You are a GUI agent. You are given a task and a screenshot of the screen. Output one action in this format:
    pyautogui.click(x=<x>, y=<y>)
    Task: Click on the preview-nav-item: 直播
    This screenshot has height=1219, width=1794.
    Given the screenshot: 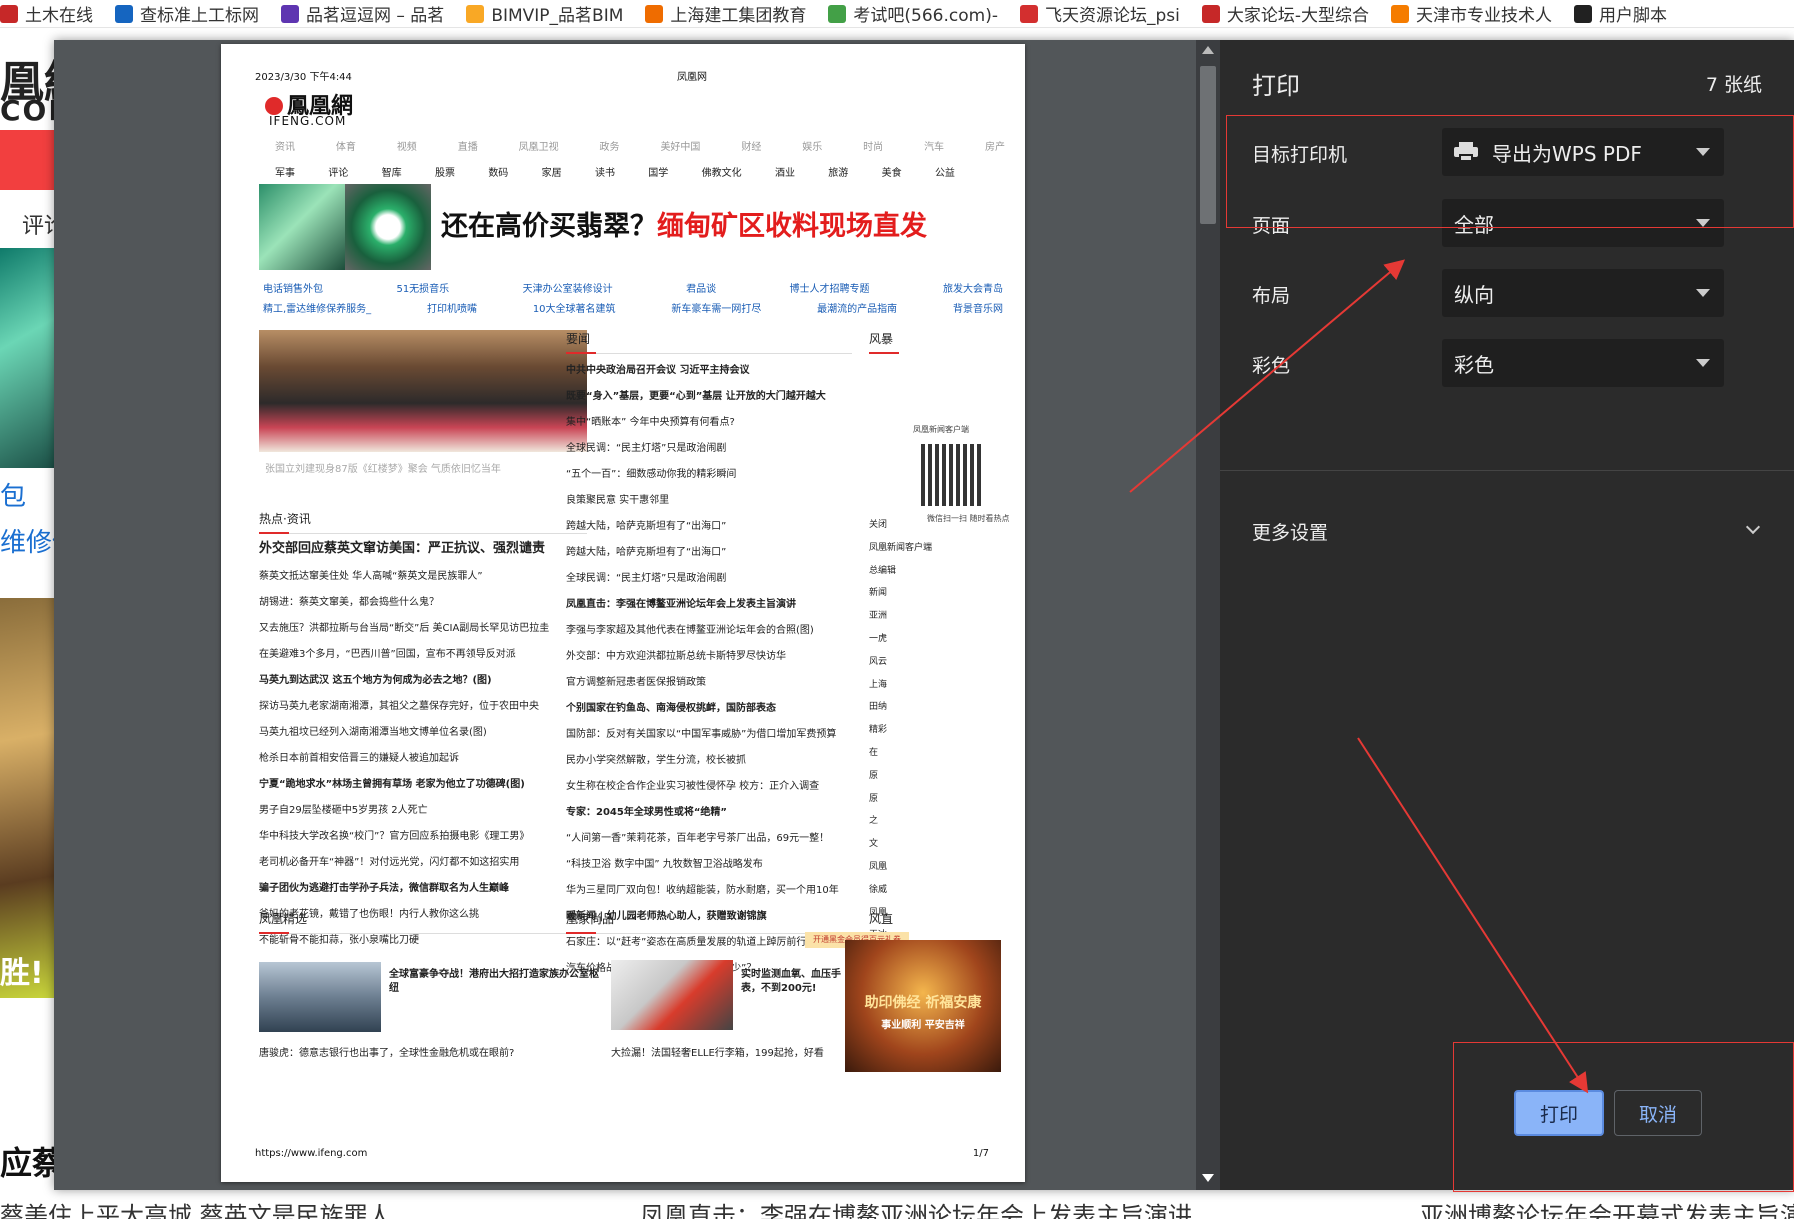 What is the action you would take?
    pyautogui.click(x=467, y=147)
    